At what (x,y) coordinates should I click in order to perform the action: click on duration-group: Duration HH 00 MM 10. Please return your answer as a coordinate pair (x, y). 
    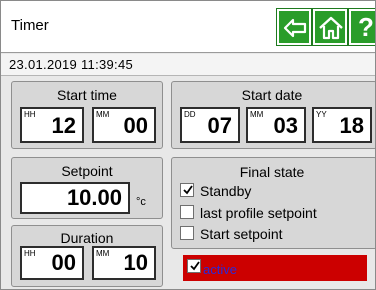
    Looking at the image, I should click on (87, 256).